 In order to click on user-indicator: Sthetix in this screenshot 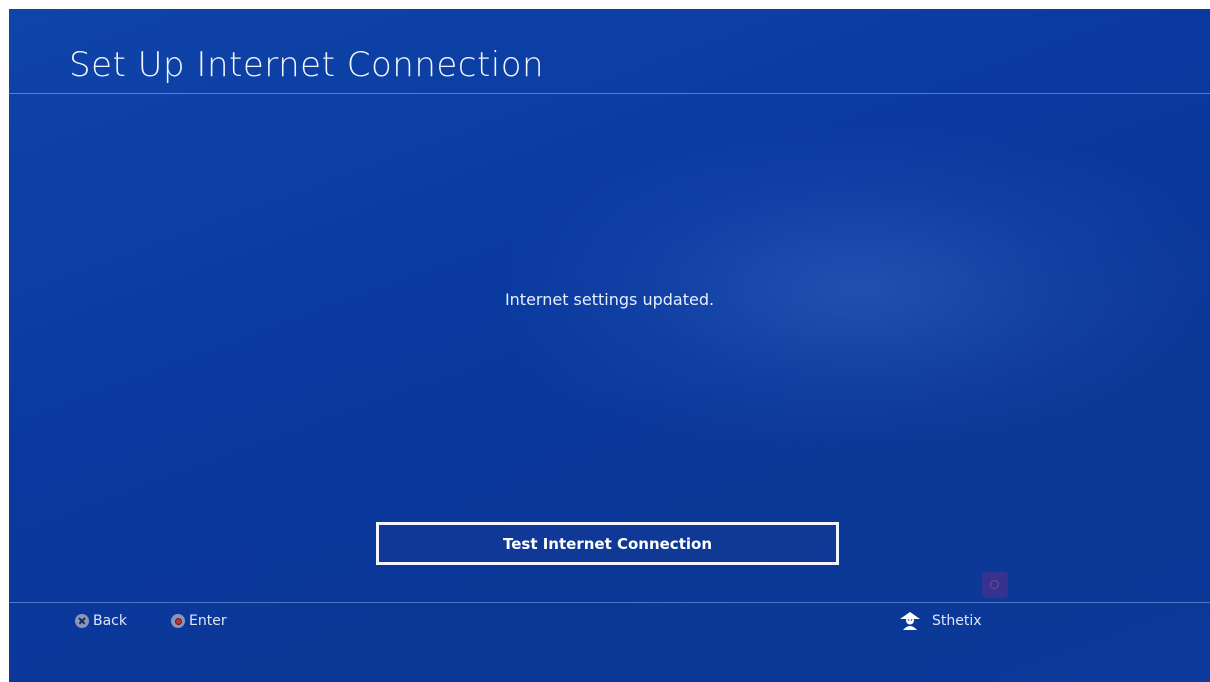, I will do `click(941, 621)`.